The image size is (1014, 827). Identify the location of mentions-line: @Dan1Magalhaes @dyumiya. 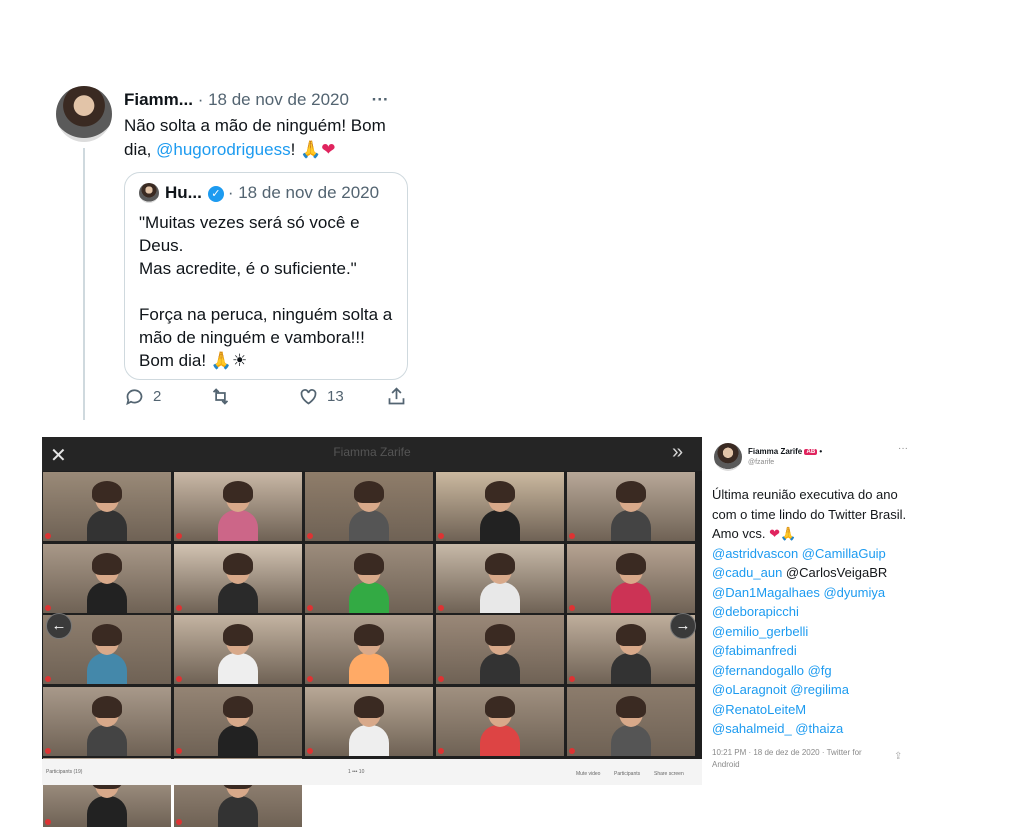
(798, 592).